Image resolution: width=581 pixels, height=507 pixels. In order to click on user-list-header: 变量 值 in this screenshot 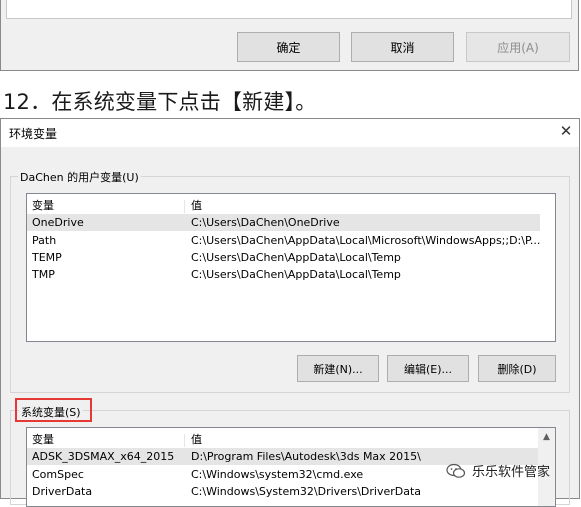, I will do `click(291, 205)`.